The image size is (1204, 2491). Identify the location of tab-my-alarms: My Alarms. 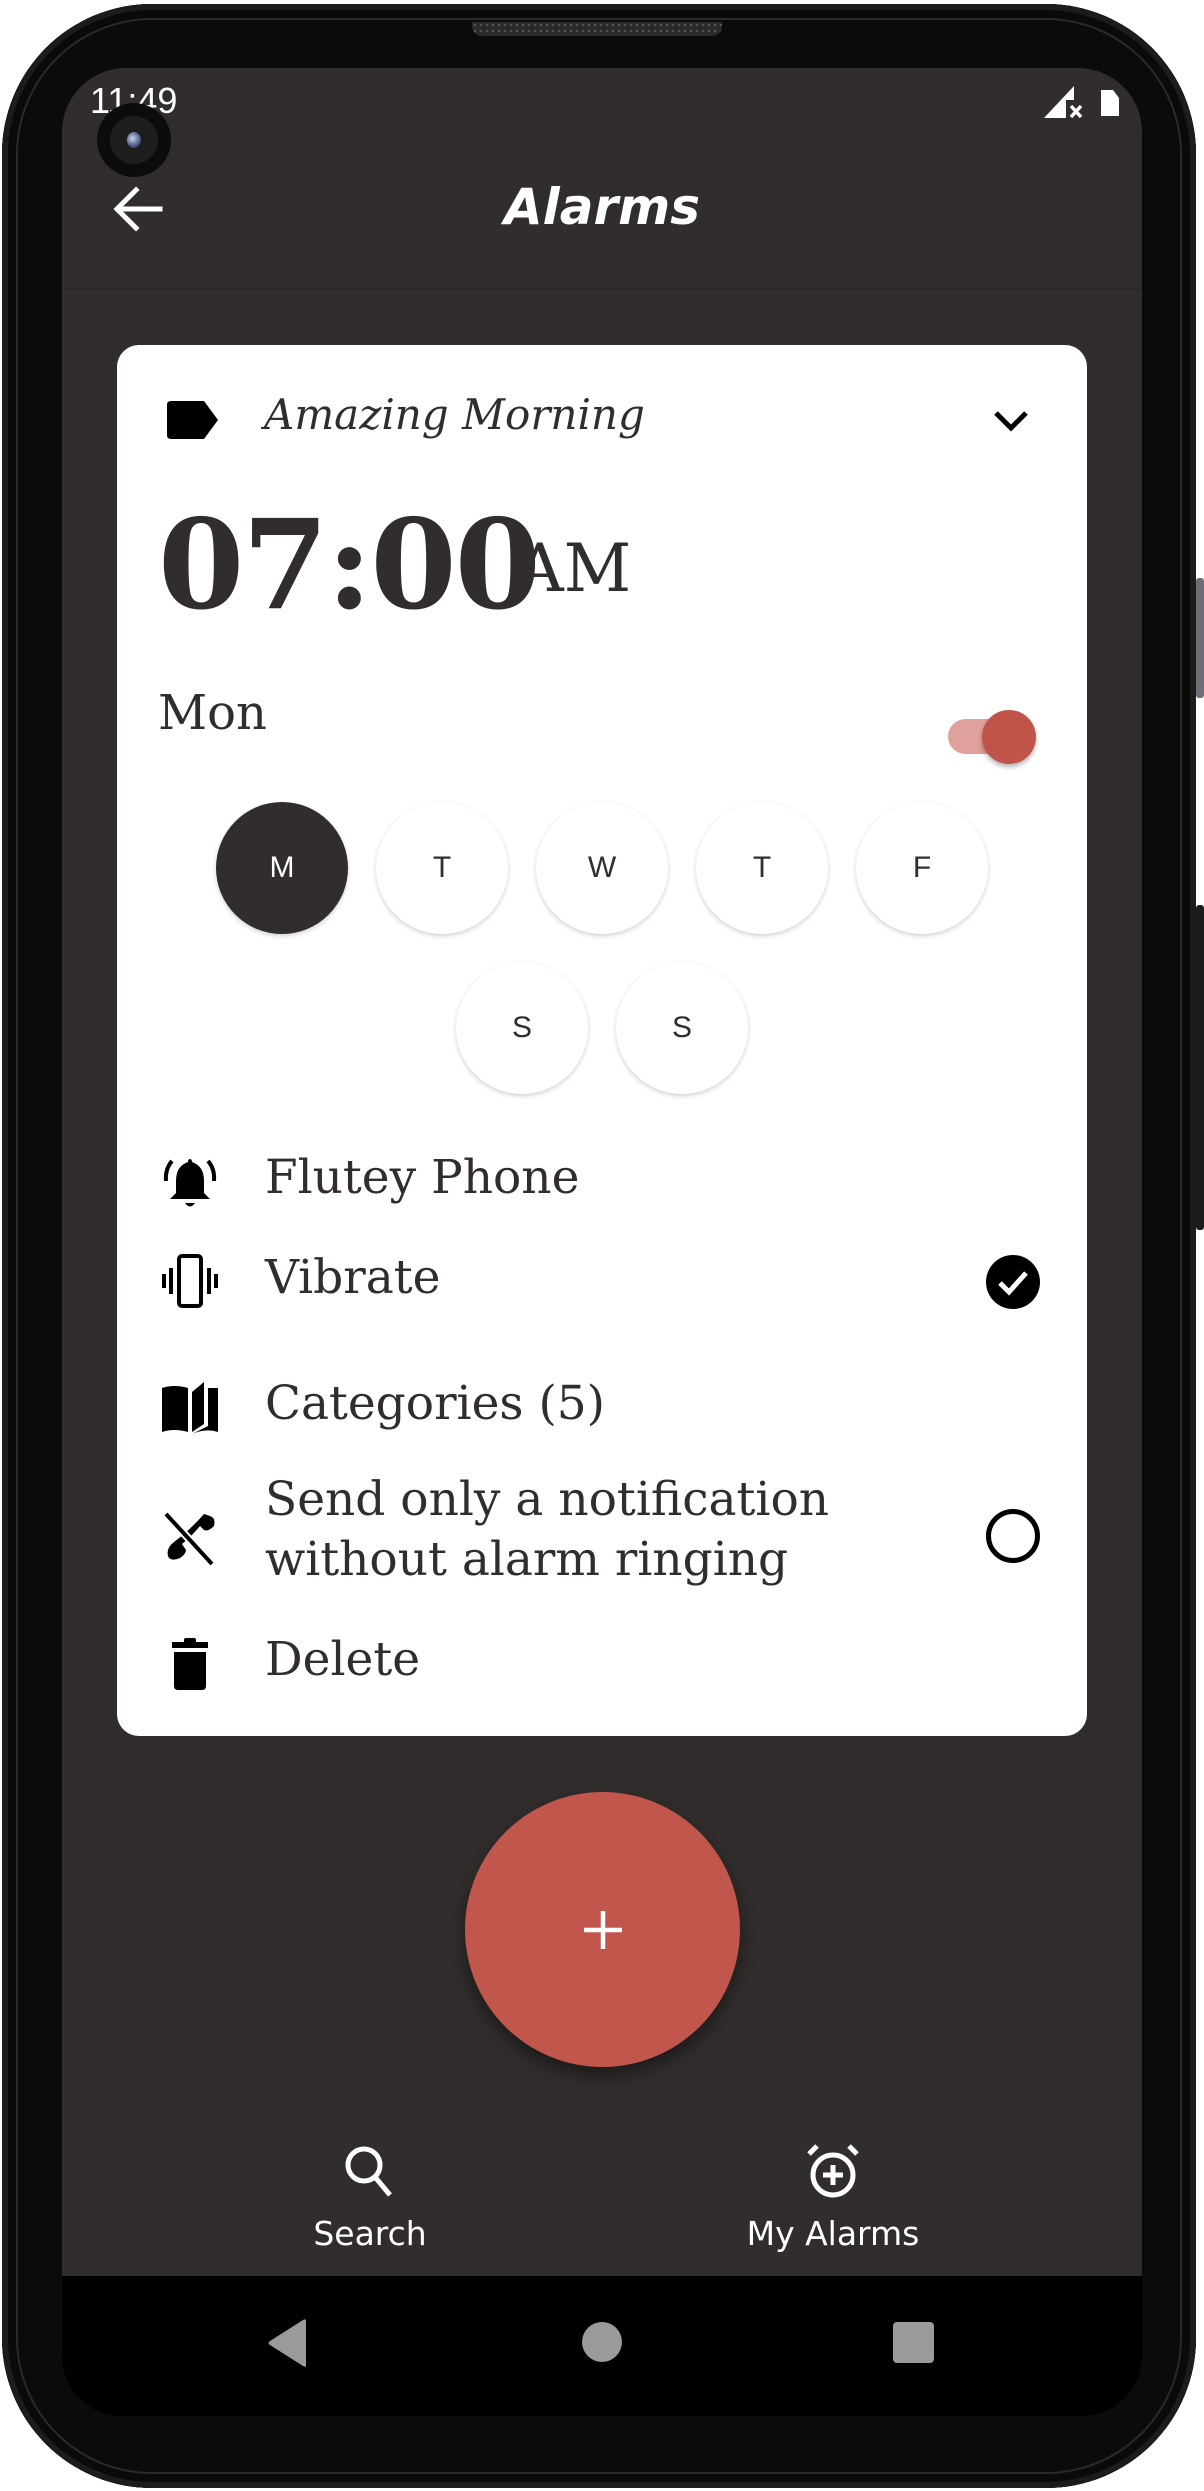
(833, 2205).